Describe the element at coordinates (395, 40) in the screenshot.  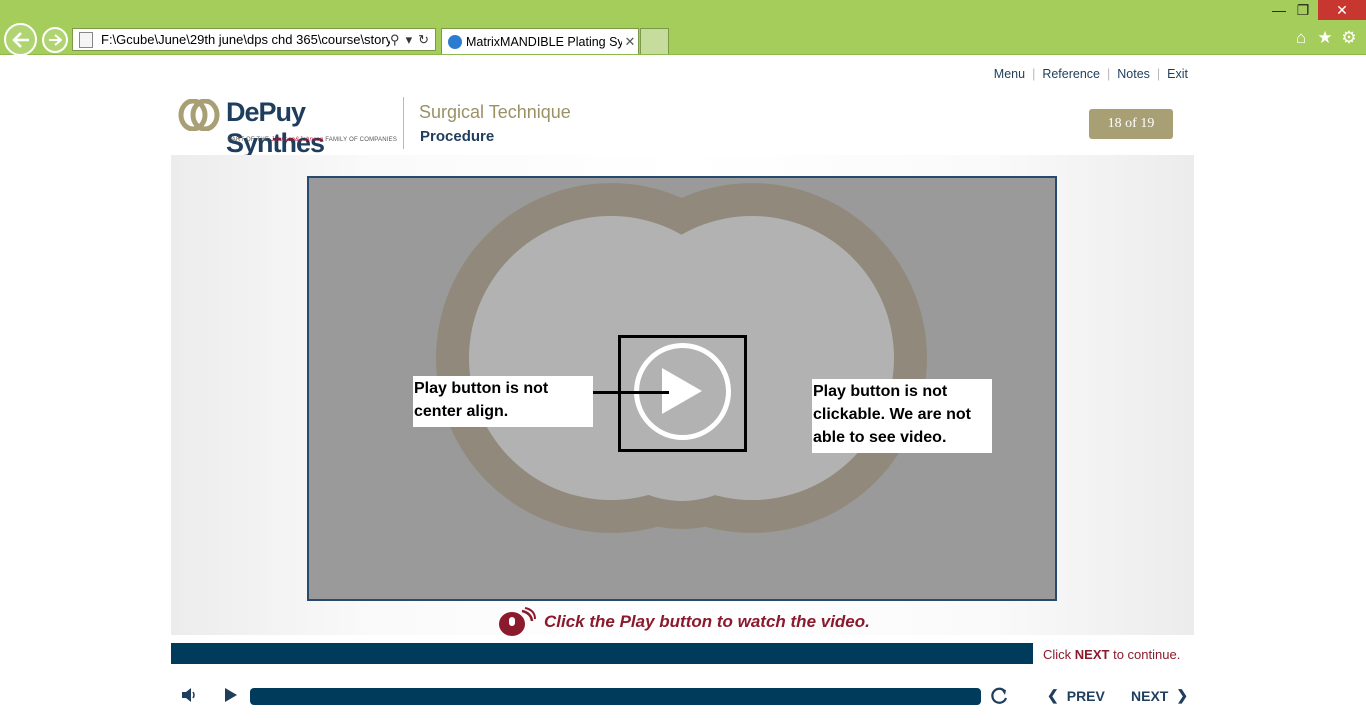
I see `search-icon: ⚲` at that location.